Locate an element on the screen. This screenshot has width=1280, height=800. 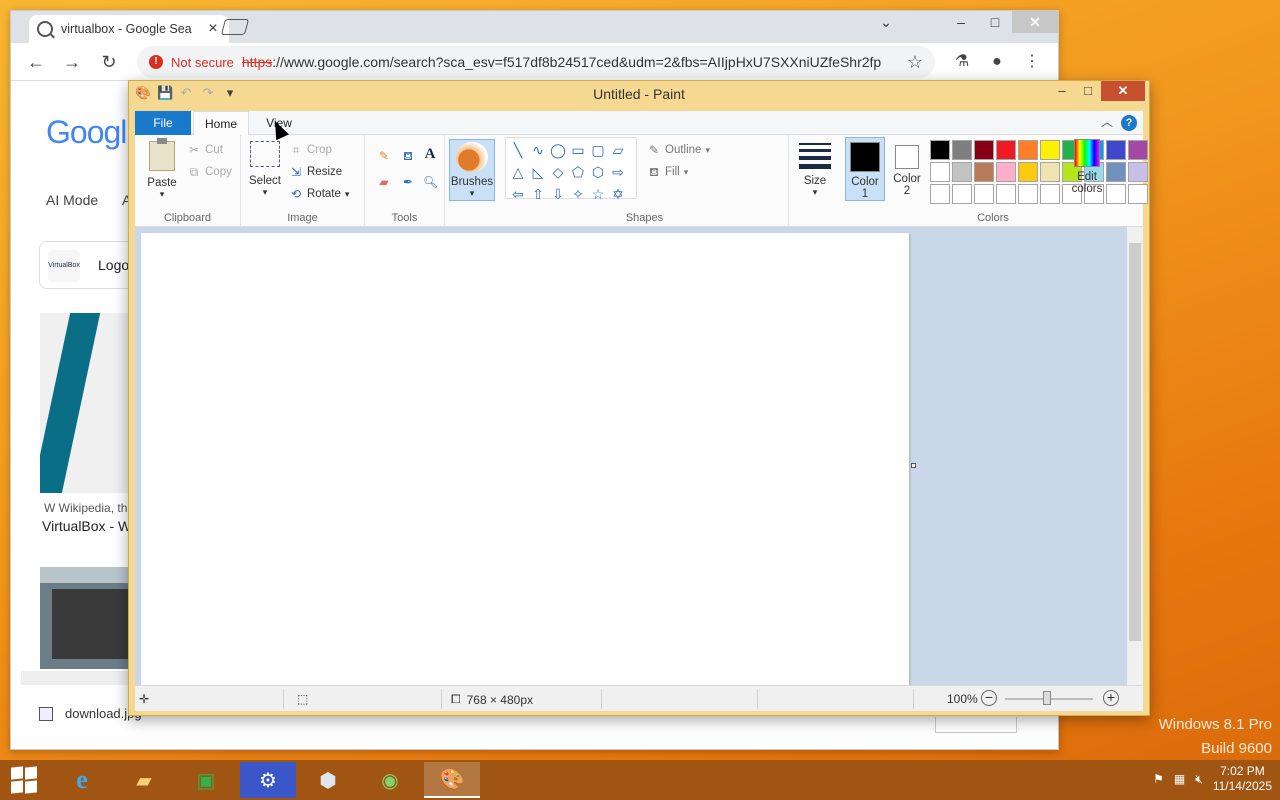
ai-mode-tab: AI Mode is located at coordinates (72, 200).